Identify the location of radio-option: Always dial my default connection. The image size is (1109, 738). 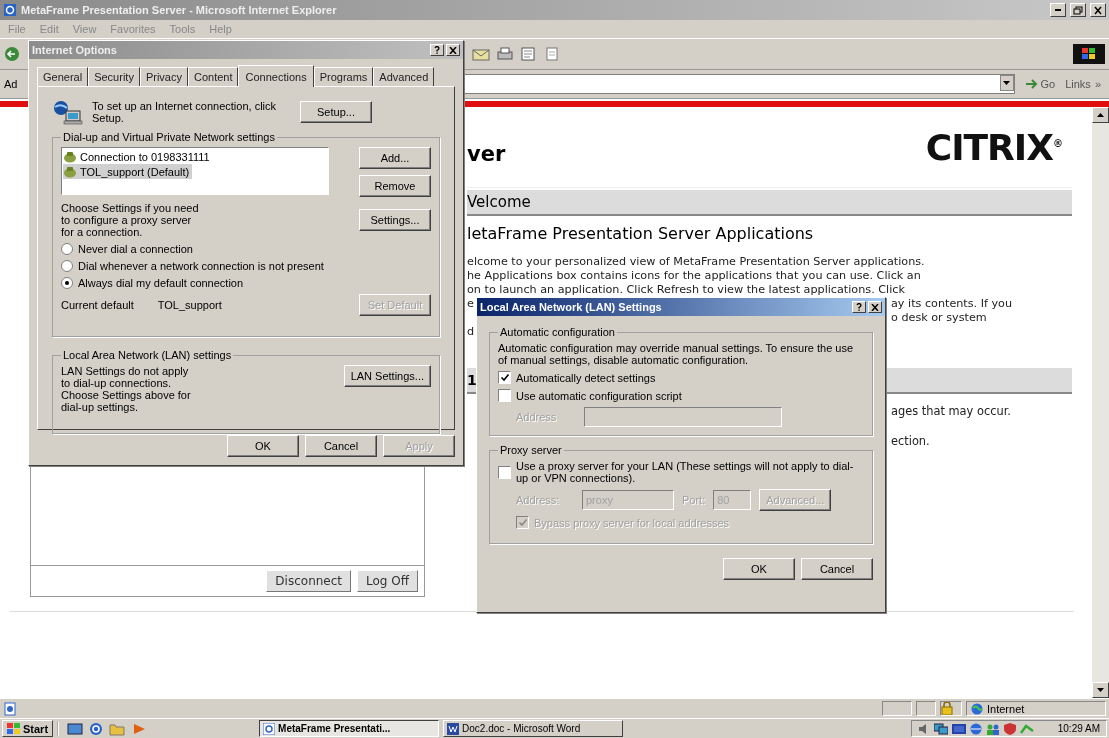
(246, 283).